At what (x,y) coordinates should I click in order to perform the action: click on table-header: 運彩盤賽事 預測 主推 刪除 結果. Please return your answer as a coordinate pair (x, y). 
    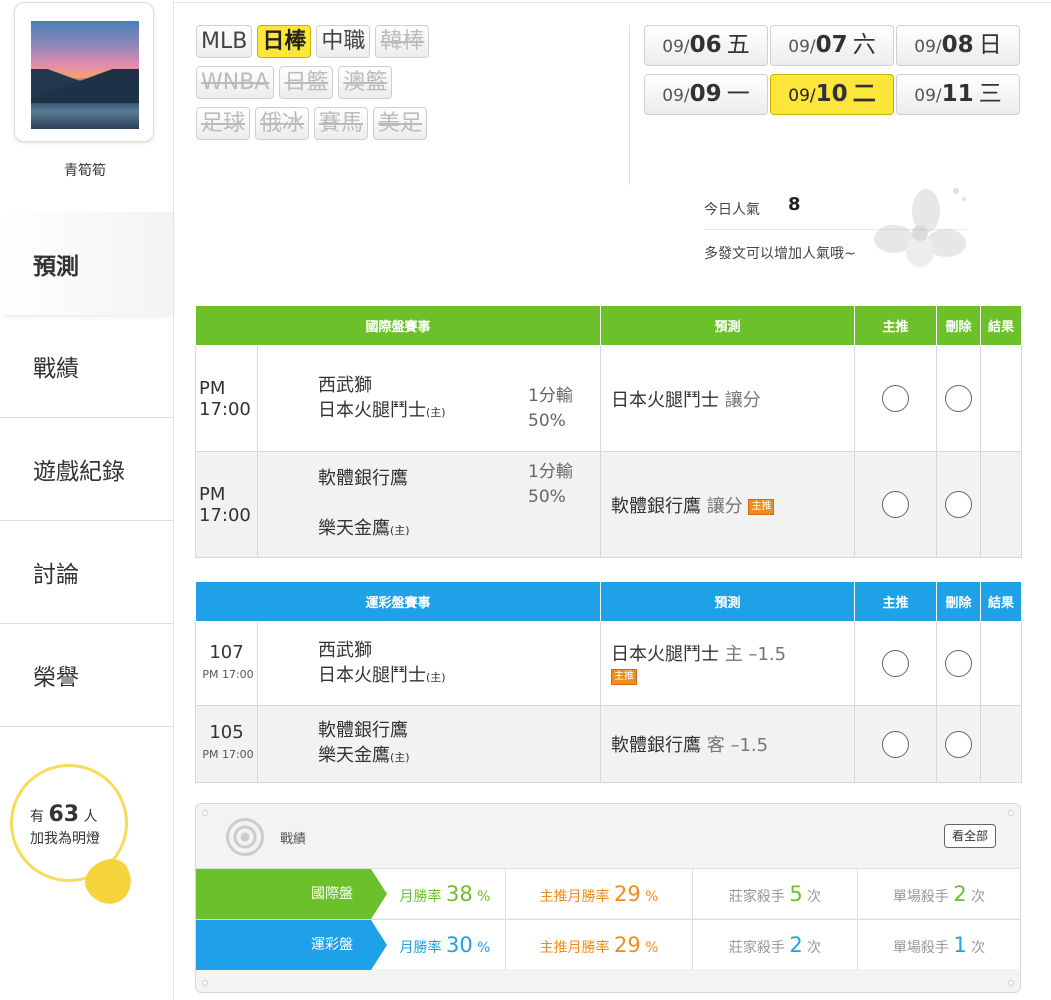
    Looking at the image, I should click on (608, 601).